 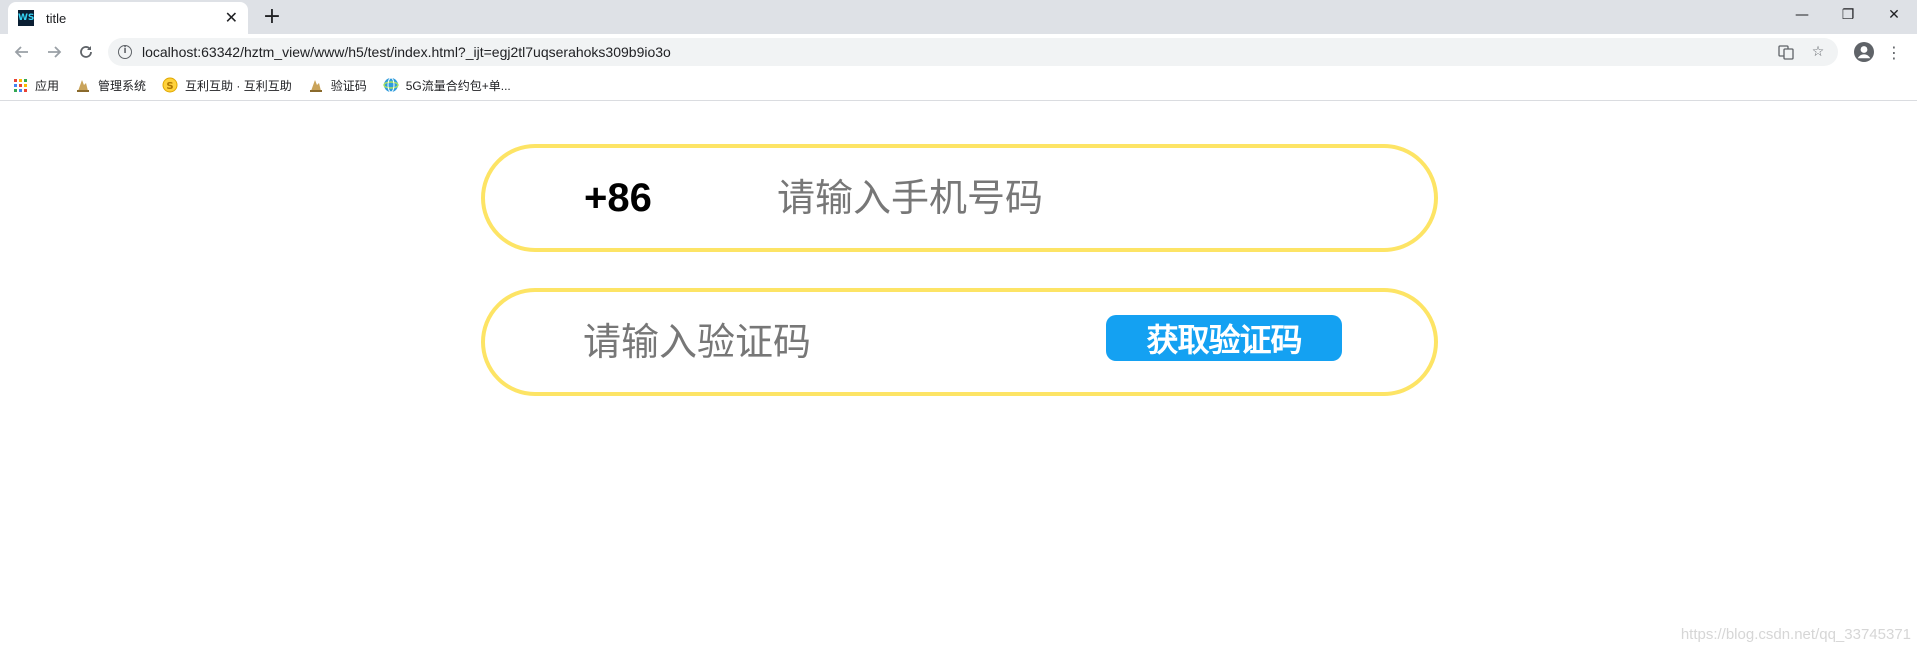 I want to click on bookmark-admin-system: 管理系统, so click(x=110, y=85).